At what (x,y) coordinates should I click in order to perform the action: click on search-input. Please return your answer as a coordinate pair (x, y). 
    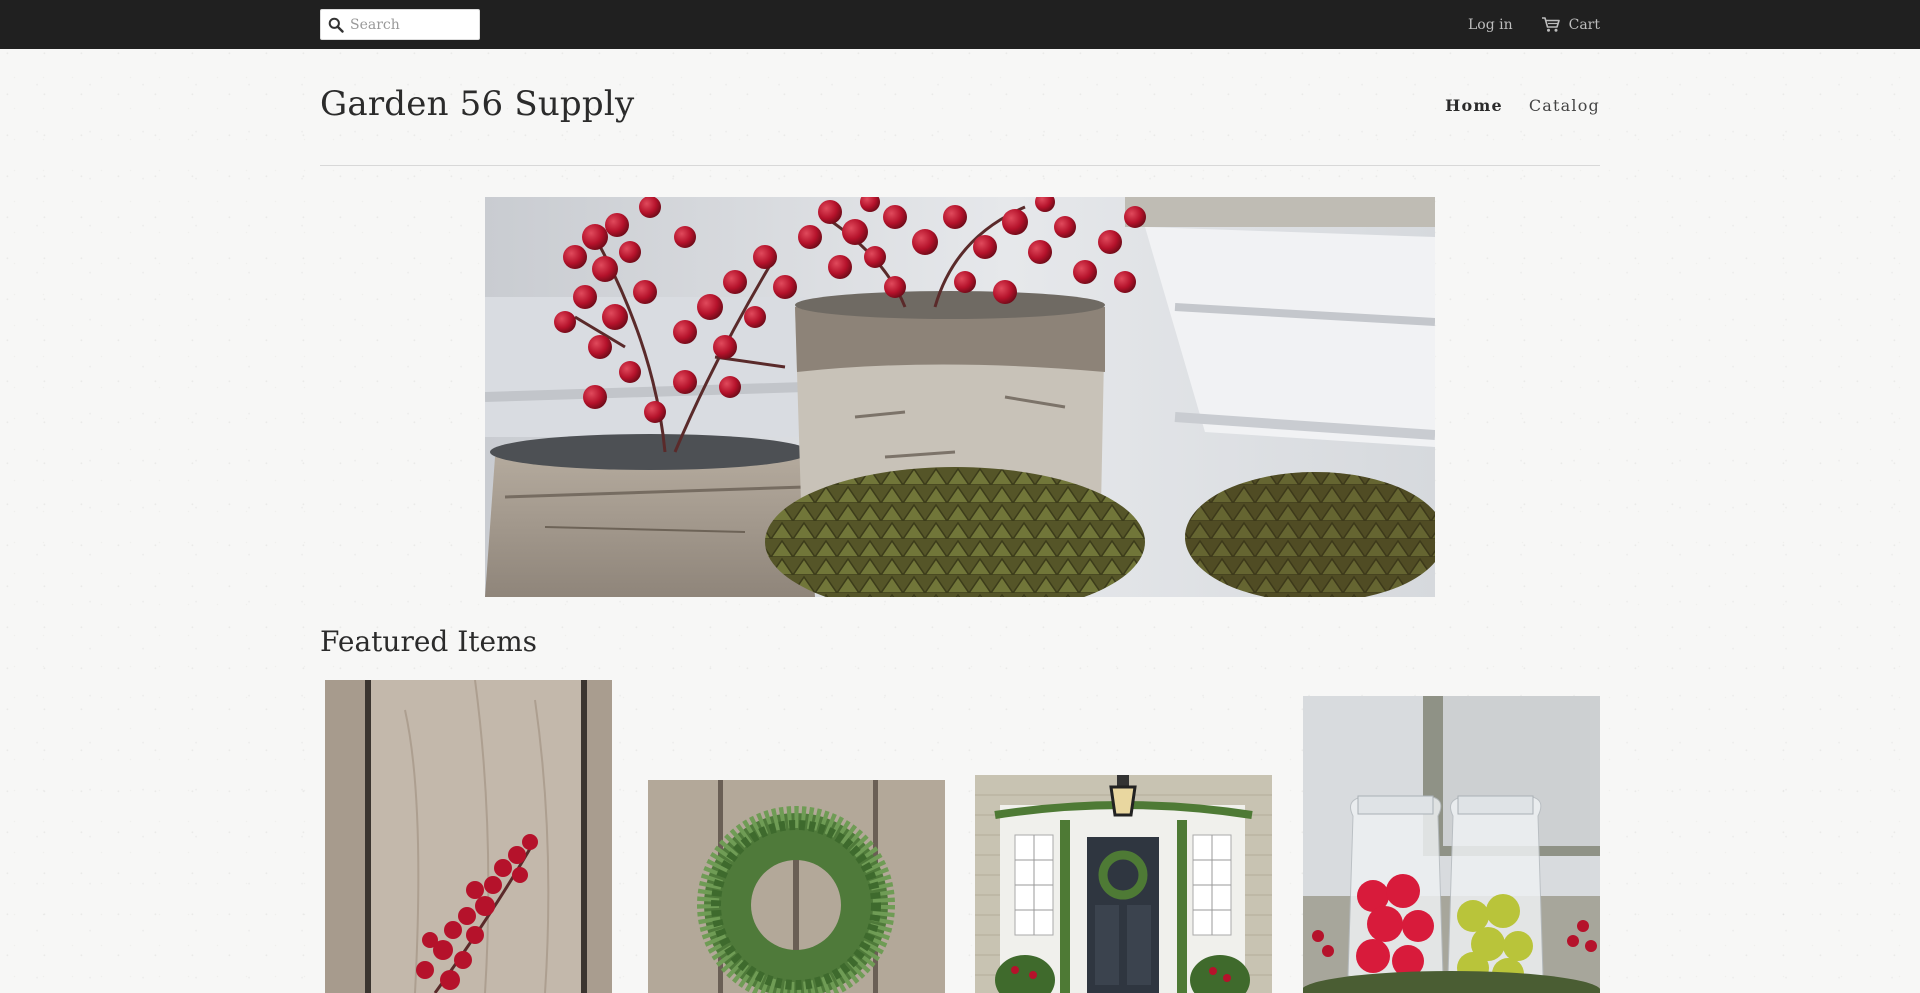
    Looking at the image, I should click on (412, 24).